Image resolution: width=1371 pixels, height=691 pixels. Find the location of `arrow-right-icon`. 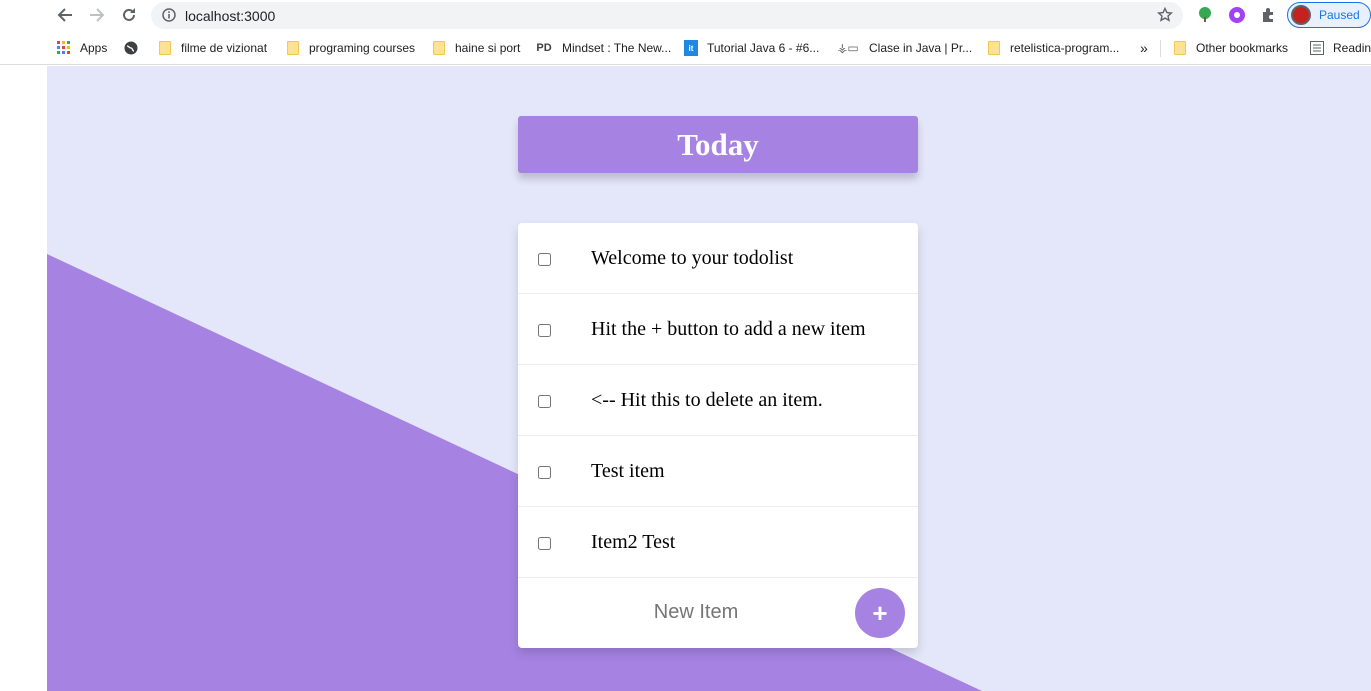

arrow-right-icon is located at coordinates (97, 15).